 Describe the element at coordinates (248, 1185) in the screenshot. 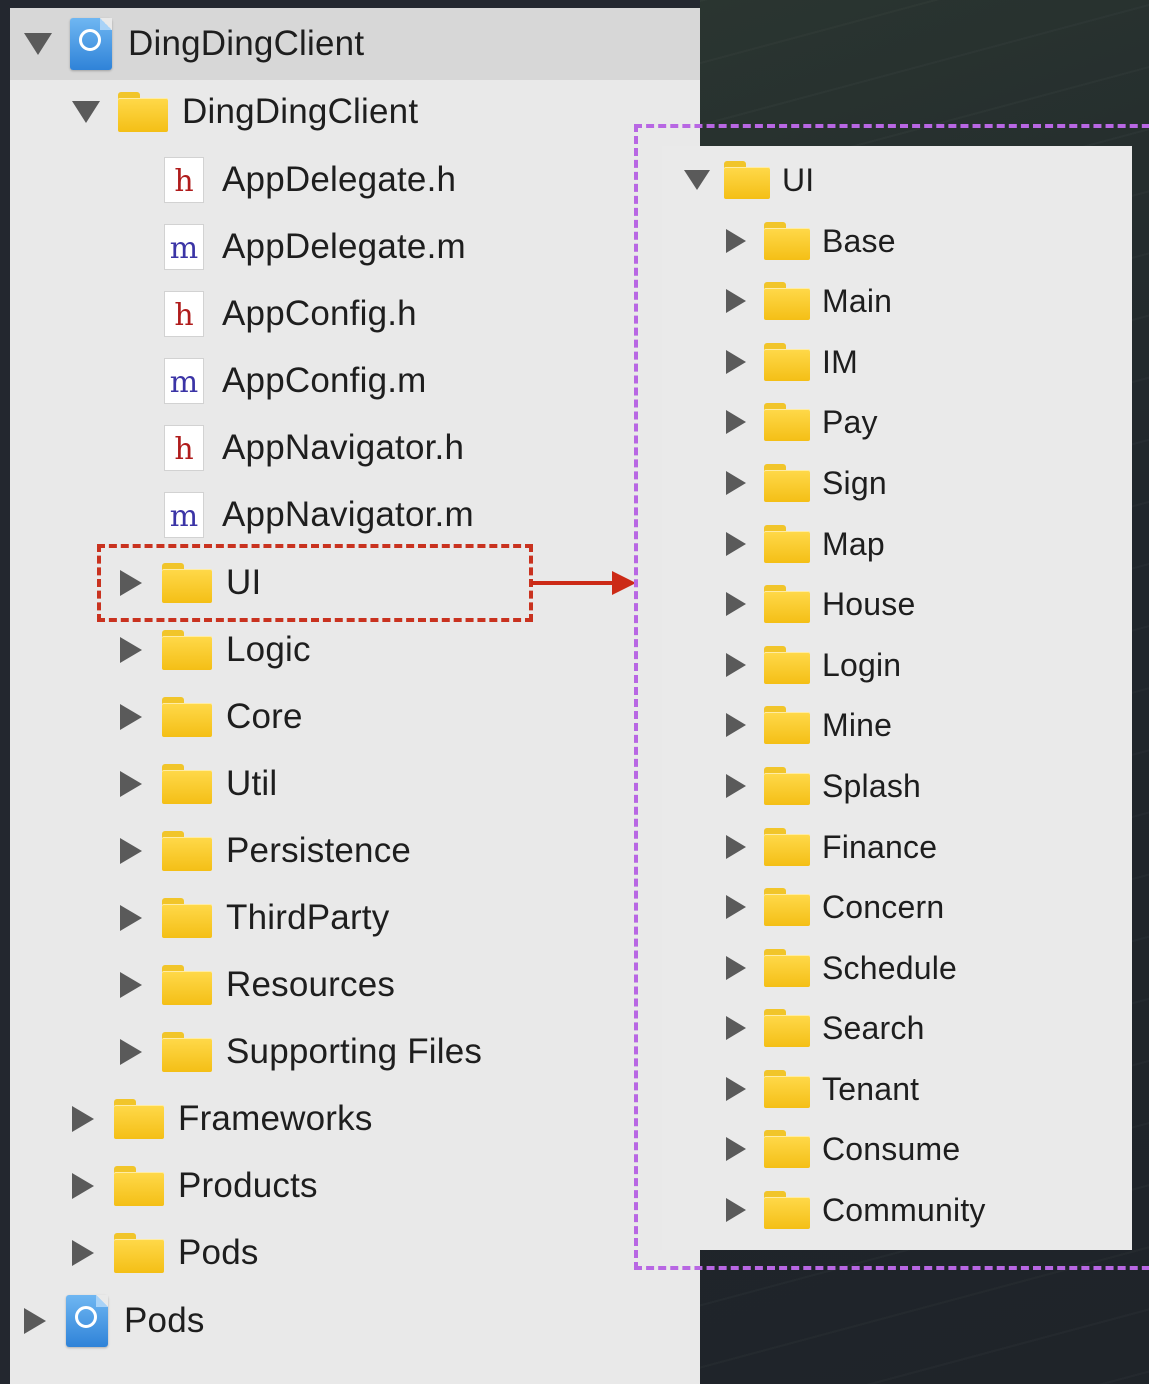

I see `folder-label: Products` at that location.